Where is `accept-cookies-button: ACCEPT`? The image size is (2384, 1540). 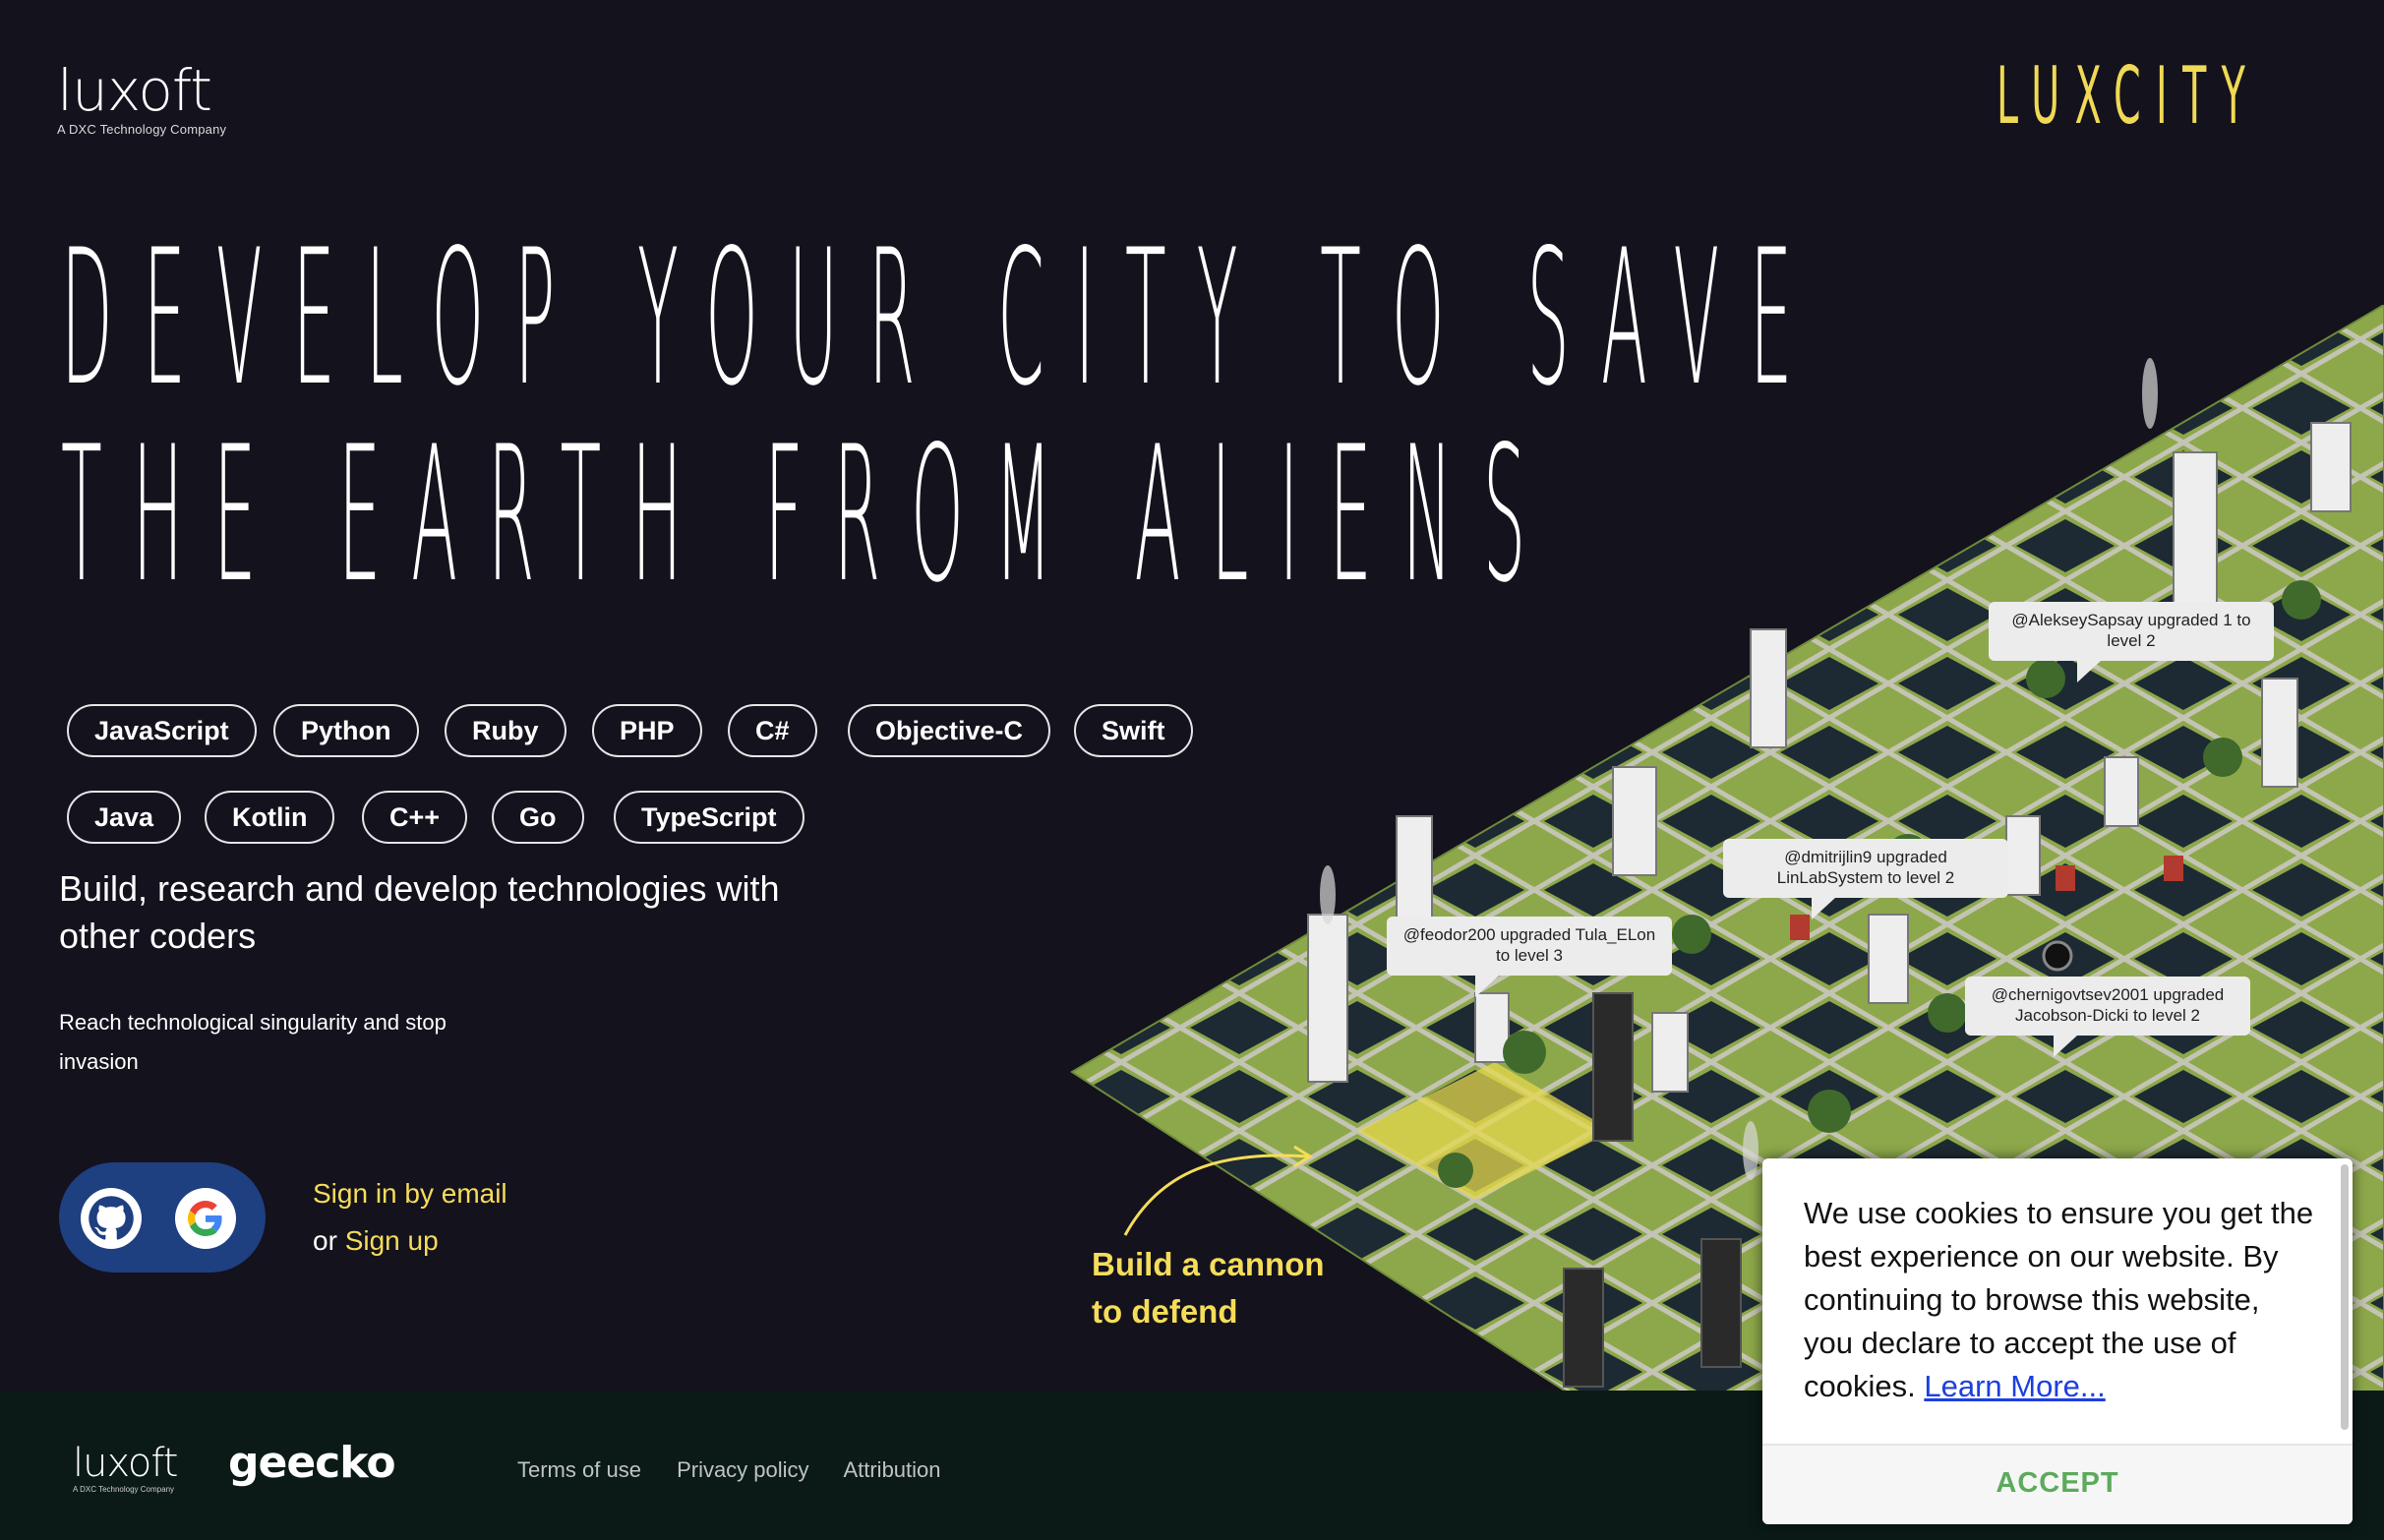
accept-cookies-button: ACCEPT is located at coordinates (2057, 1483).